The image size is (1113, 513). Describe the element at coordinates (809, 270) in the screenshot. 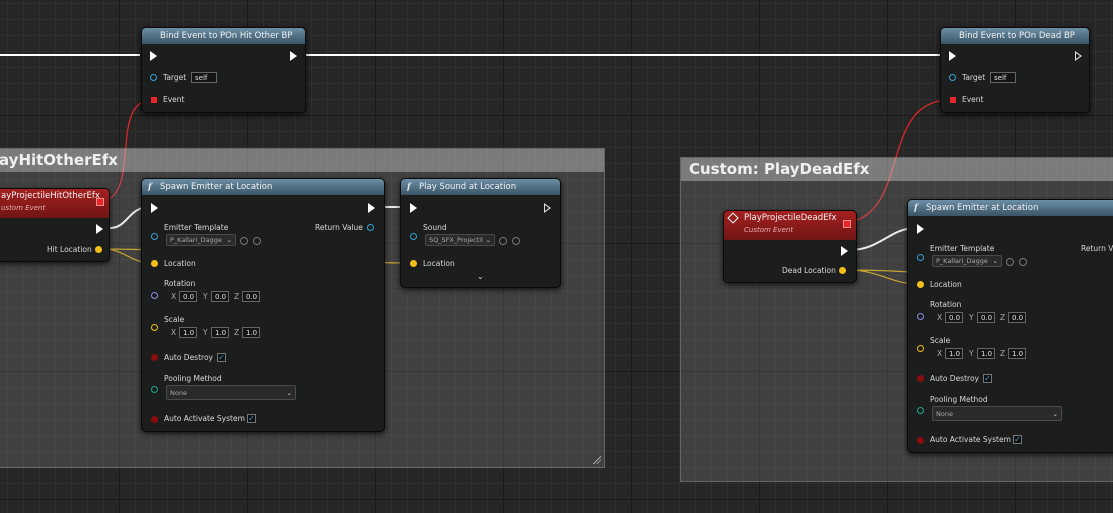

I see `dead-location-label: Dead Location` at that location.